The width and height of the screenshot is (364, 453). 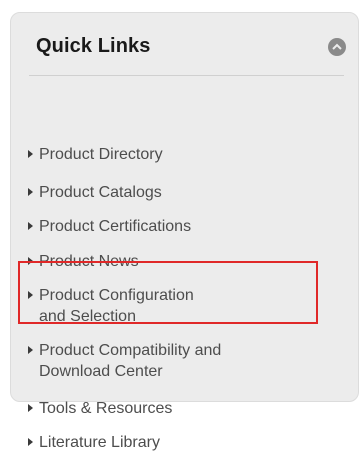 What do you see at coordinates (106, 408) in the screenshot?
I see `link-label: Tools & Resources` at bounding box center [106, 408].